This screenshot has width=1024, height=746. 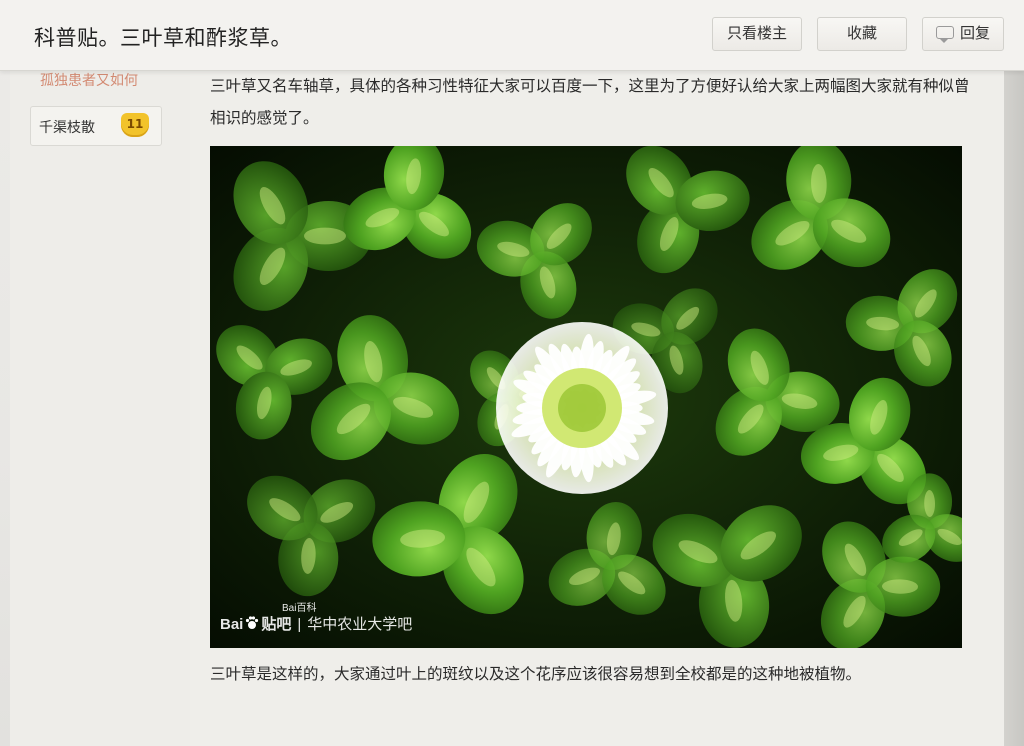 What do you see at coordinates (135, 125) in the screenshot?
I see `level-badge-icon: 11` at bounding box center [135, 125].